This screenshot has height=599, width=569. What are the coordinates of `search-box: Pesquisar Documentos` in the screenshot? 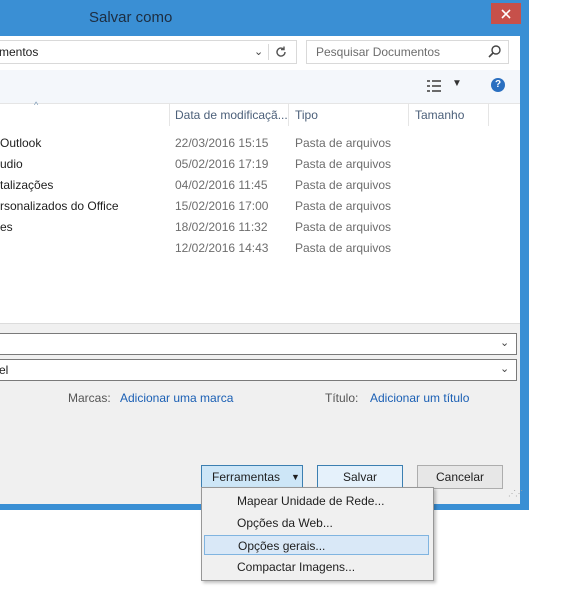 It's located at (407, 52).